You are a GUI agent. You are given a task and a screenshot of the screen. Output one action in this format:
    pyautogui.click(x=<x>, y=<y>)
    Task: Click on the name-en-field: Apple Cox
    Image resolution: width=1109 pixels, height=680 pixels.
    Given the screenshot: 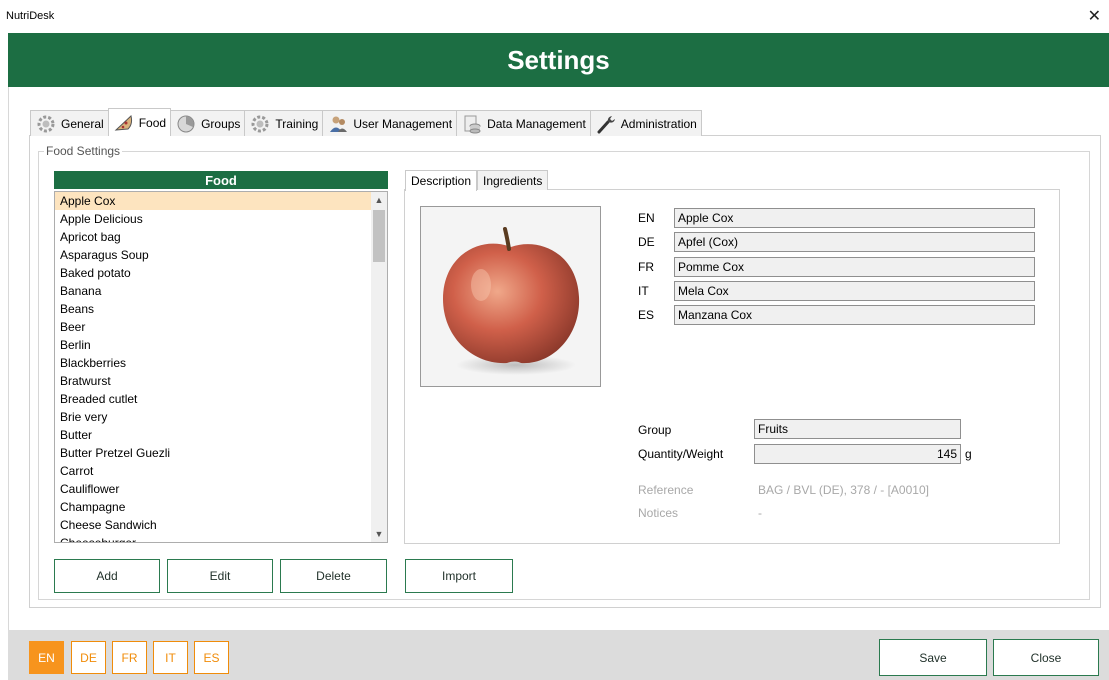 What is the action you would take?
    pyautogui.click(x=854, y=218)
    